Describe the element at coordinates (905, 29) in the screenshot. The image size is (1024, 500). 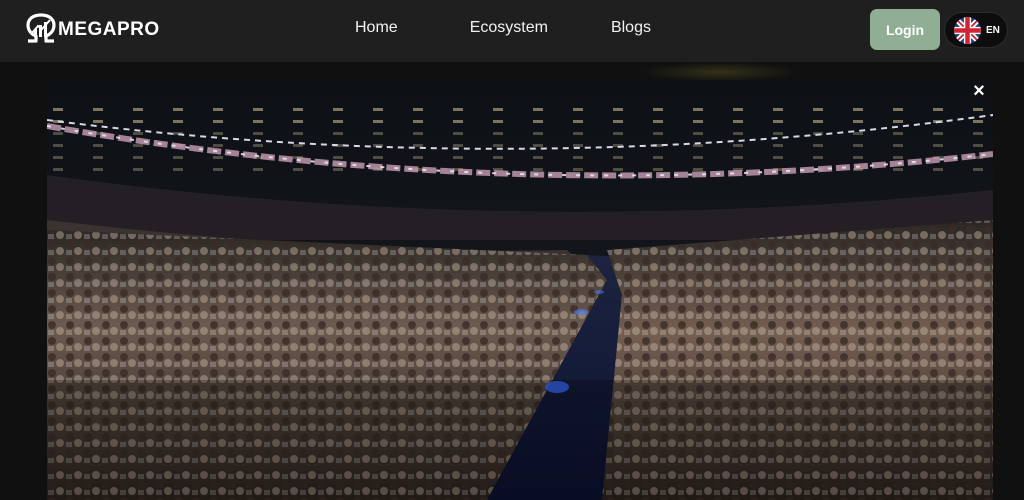
I see `login-button: Login` at that location.